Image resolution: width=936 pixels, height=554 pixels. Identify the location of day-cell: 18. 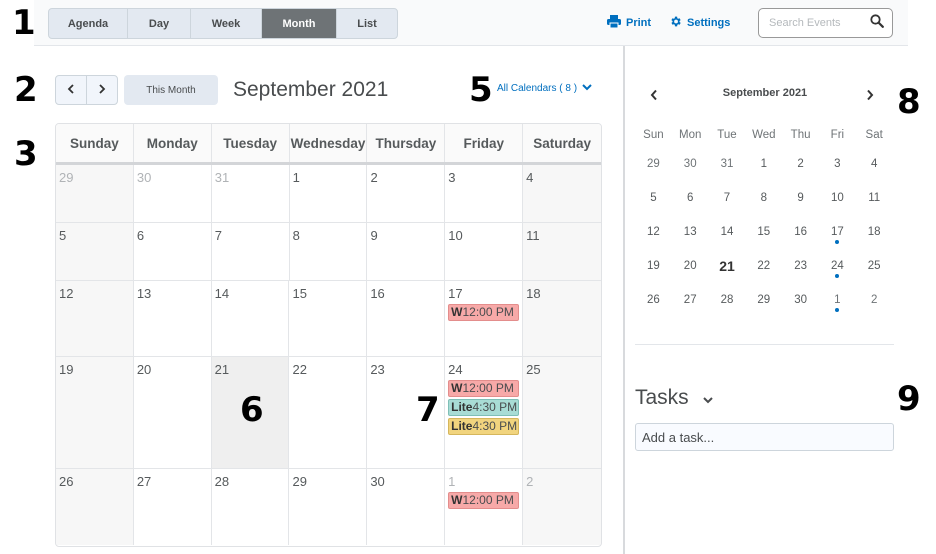
(562, 318).